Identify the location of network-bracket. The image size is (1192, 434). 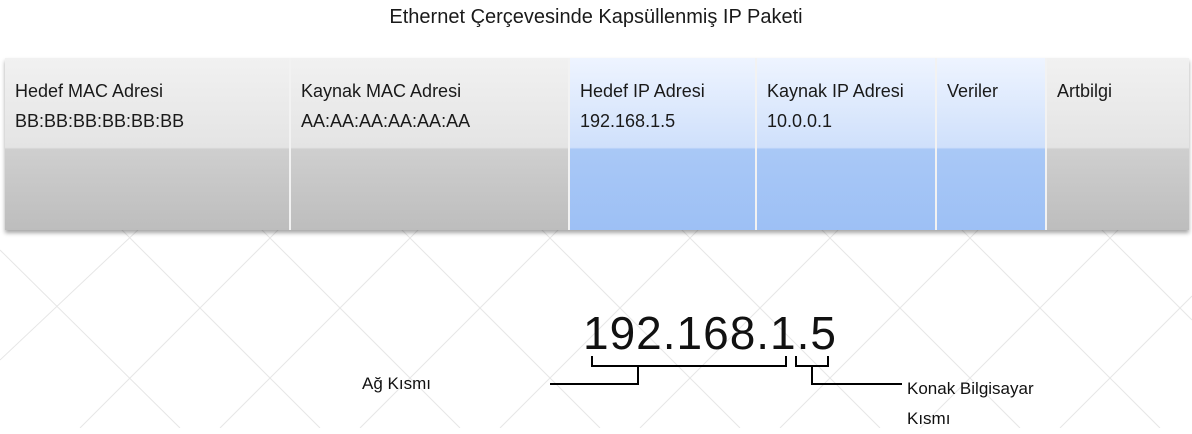
(689, 361).